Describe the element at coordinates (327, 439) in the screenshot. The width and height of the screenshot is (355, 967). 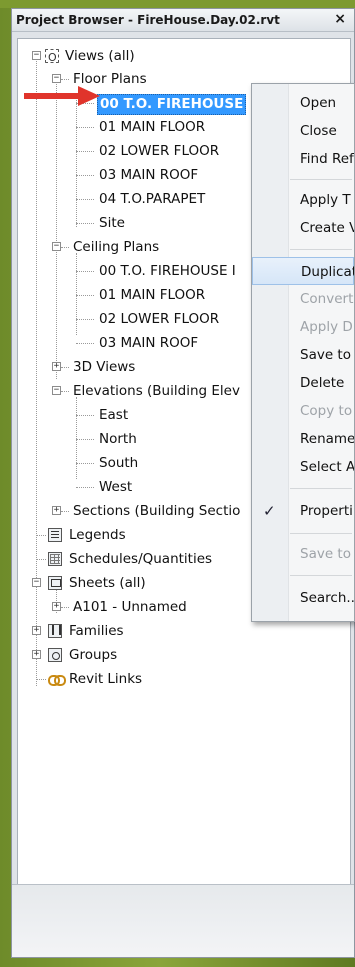
I see `menu-item-label: Rename` at that location.